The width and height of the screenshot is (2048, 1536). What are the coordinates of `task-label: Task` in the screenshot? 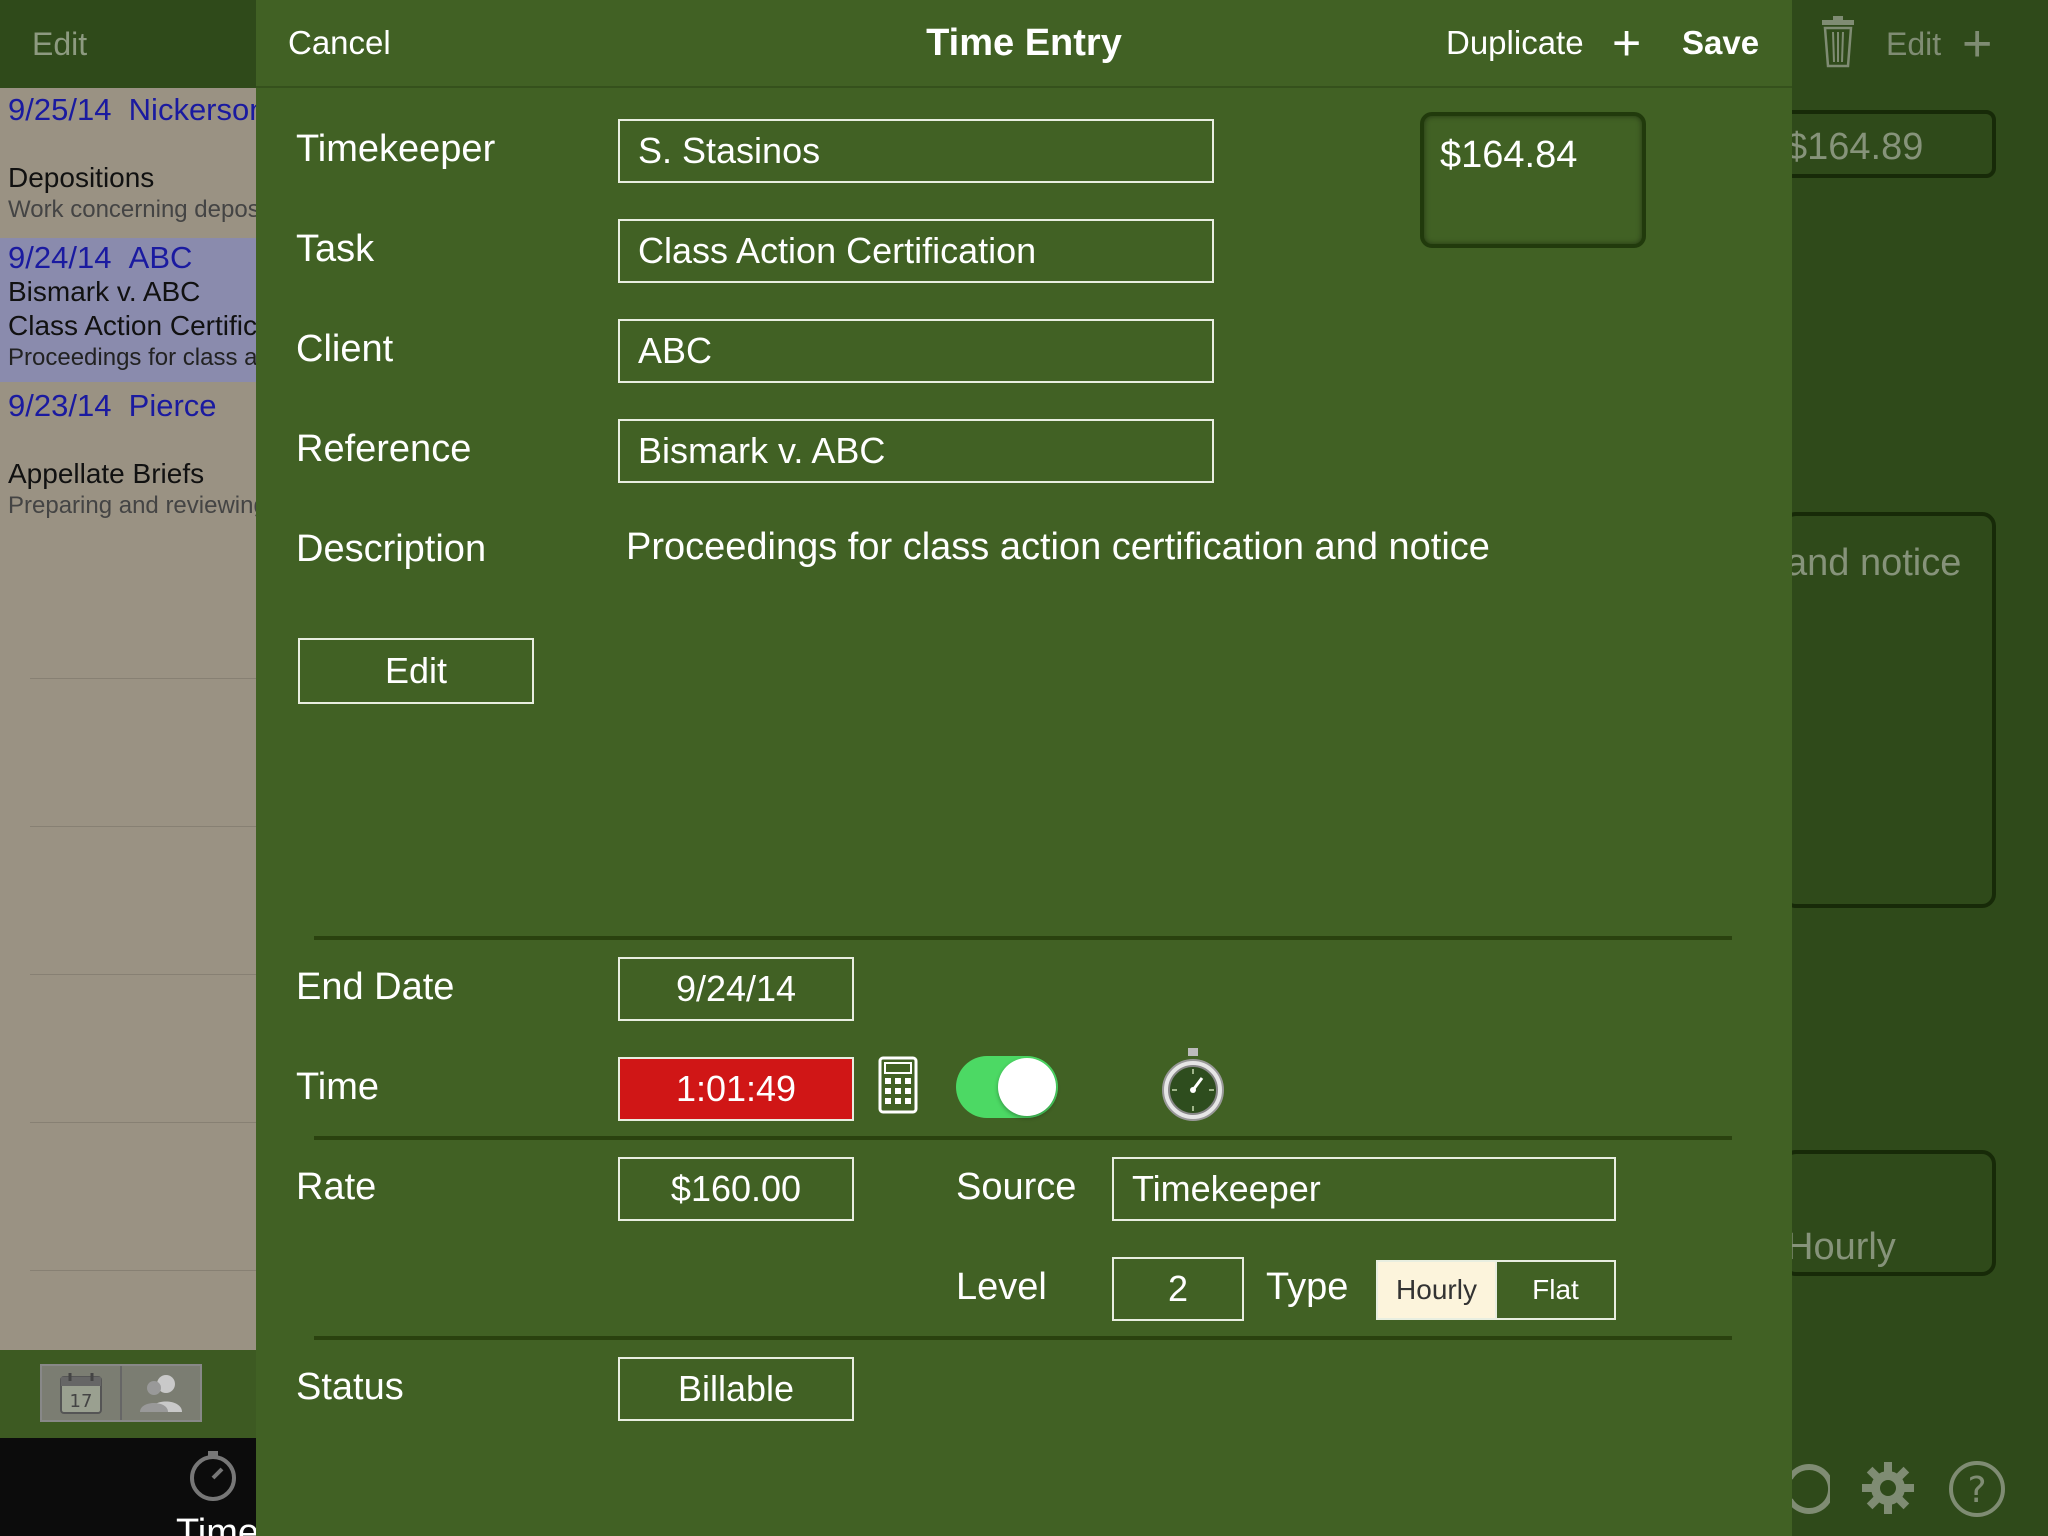 It's located at (335, 249).